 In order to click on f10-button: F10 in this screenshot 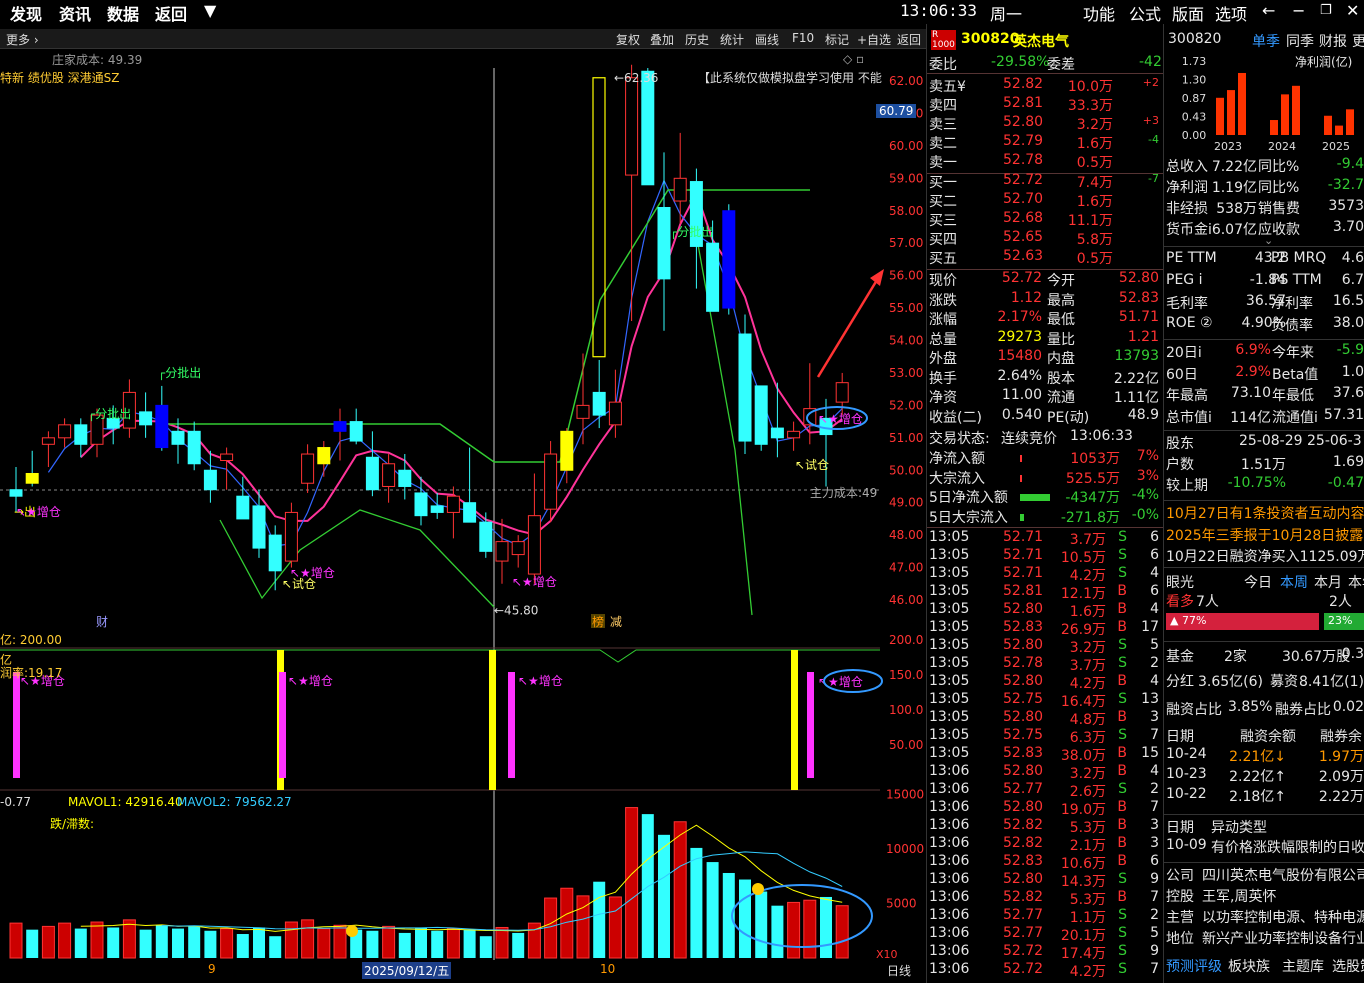, I will do `click(803, 38)`.